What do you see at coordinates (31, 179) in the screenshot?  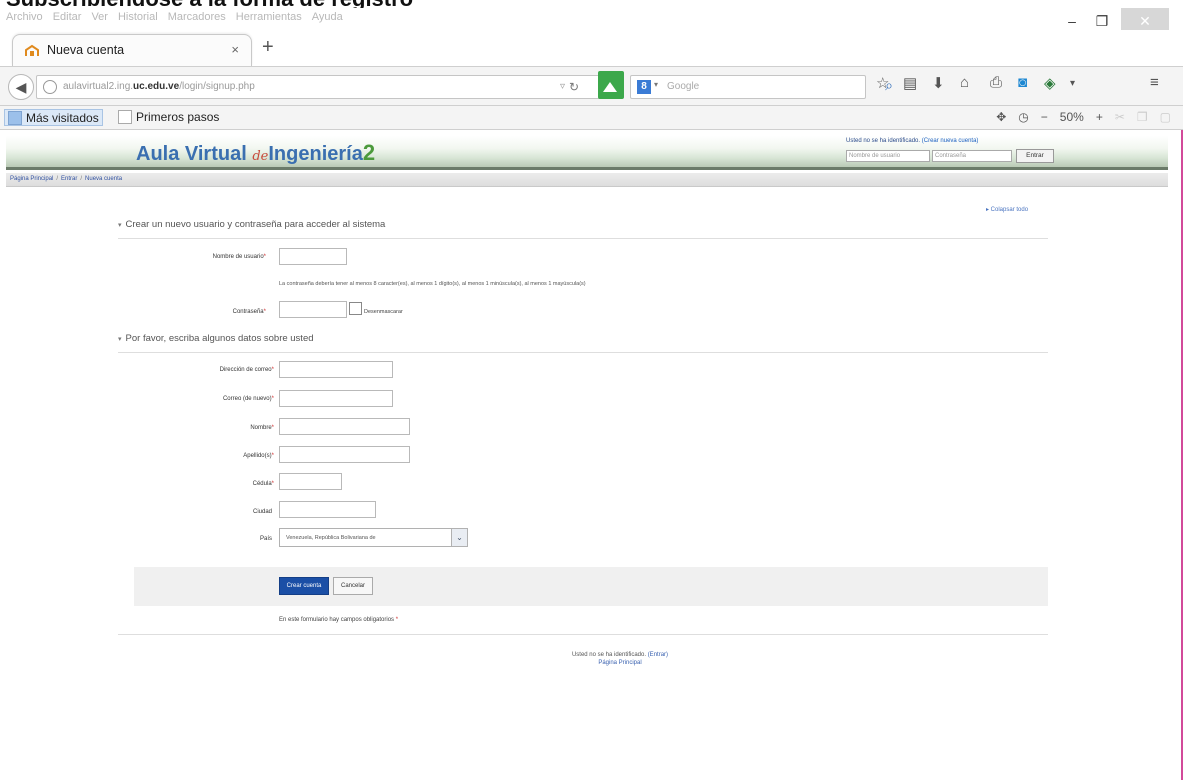 I see `breadcrumb-home: Página Principal` at bounding box center [31, 179].